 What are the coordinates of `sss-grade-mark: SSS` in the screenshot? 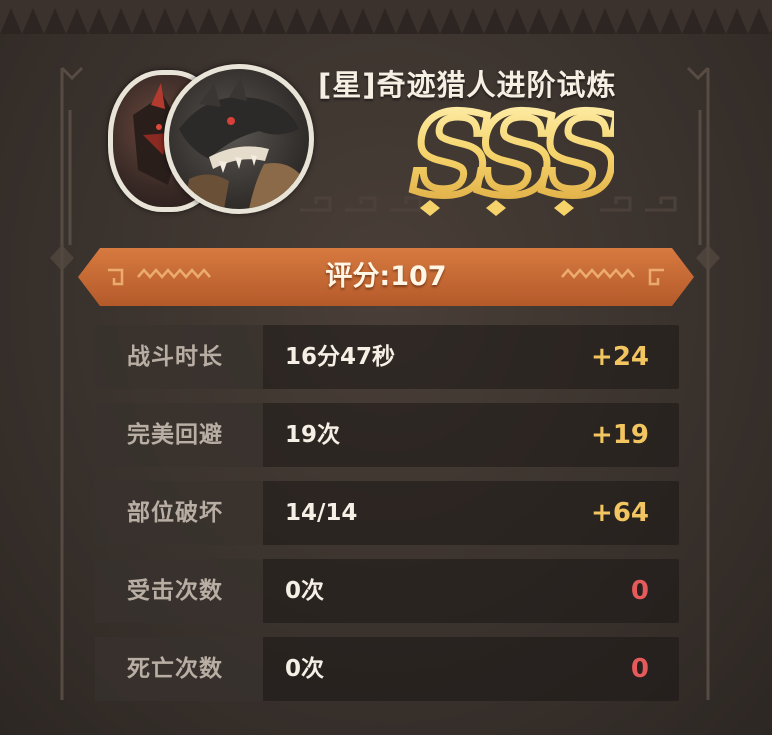 It's located at (521, 156).